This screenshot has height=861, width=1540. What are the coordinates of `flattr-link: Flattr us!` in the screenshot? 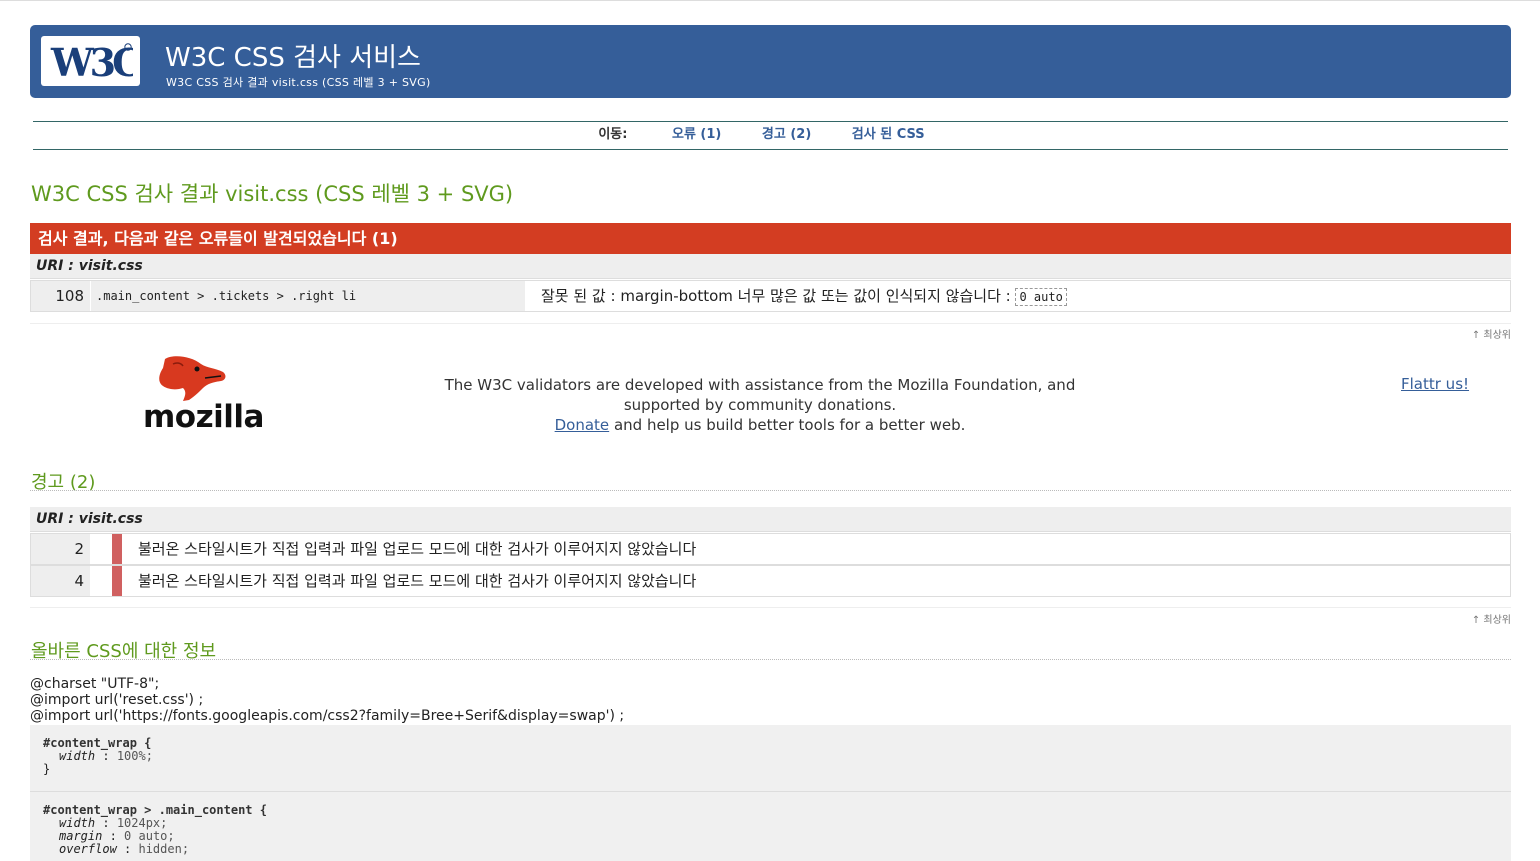 It's located at (1435, 384).